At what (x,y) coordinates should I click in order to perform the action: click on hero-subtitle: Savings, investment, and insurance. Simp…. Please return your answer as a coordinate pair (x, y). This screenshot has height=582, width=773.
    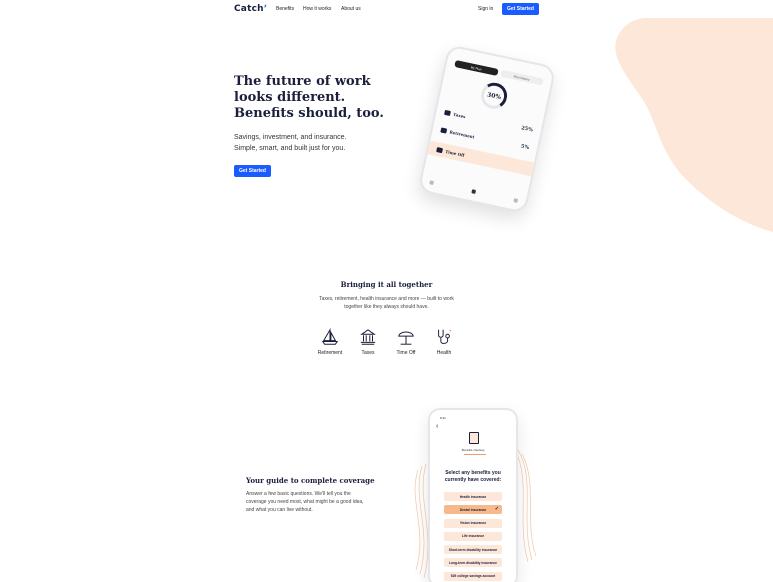
    Looking at the image, I should click on (290, 143).